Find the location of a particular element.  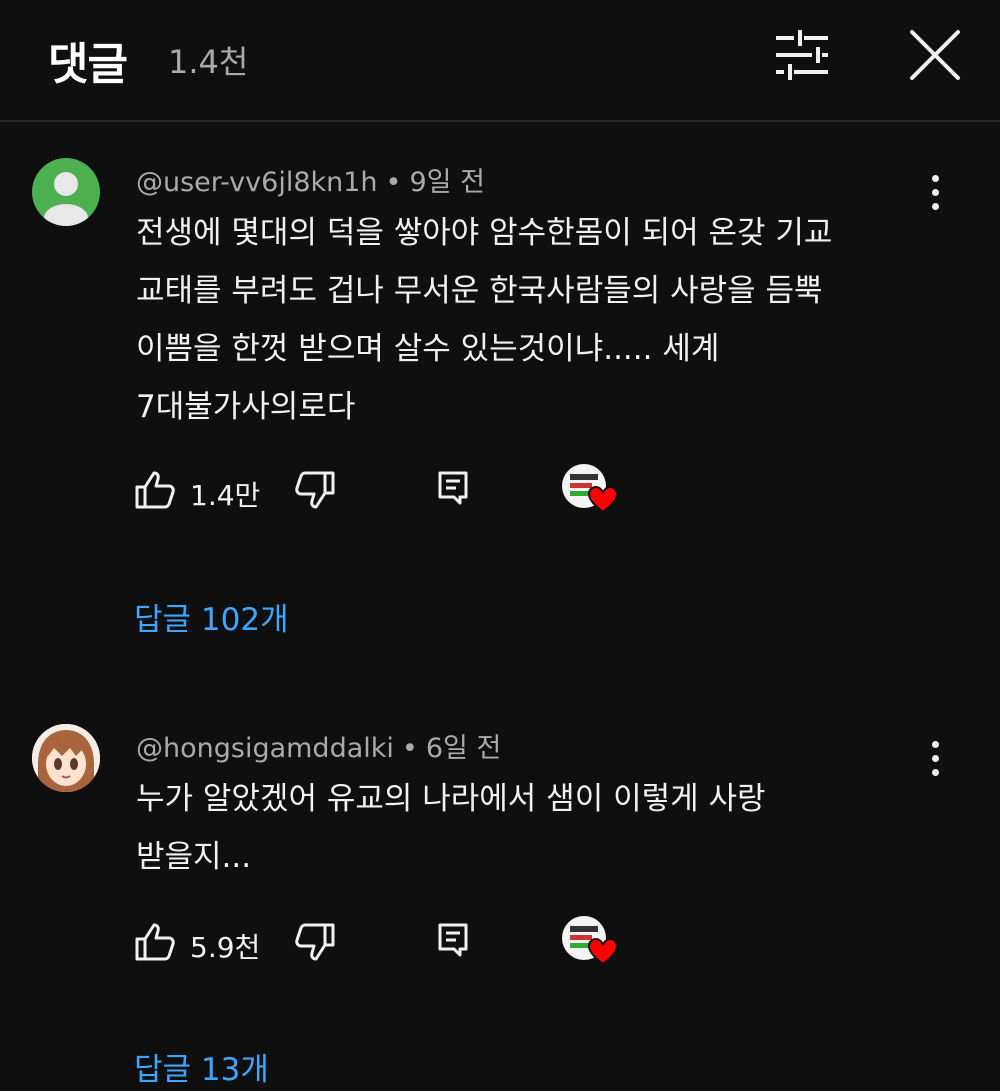

close-button is located at coordinates (935, 56).